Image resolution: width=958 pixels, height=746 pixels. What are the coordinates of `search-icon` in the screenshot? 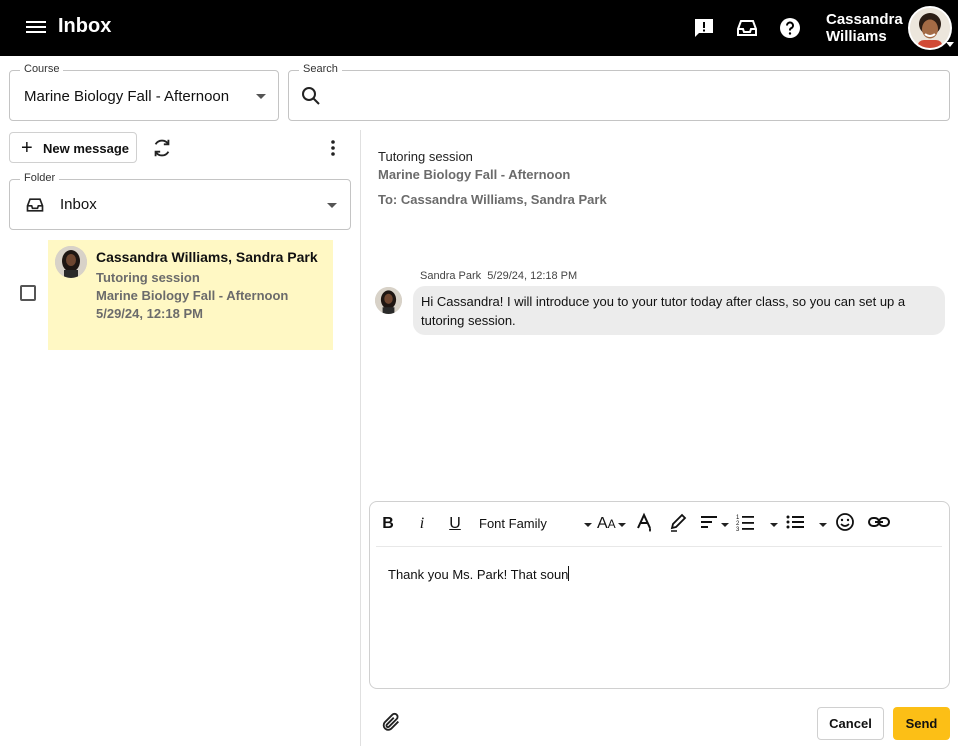 It's located at (311, 96).